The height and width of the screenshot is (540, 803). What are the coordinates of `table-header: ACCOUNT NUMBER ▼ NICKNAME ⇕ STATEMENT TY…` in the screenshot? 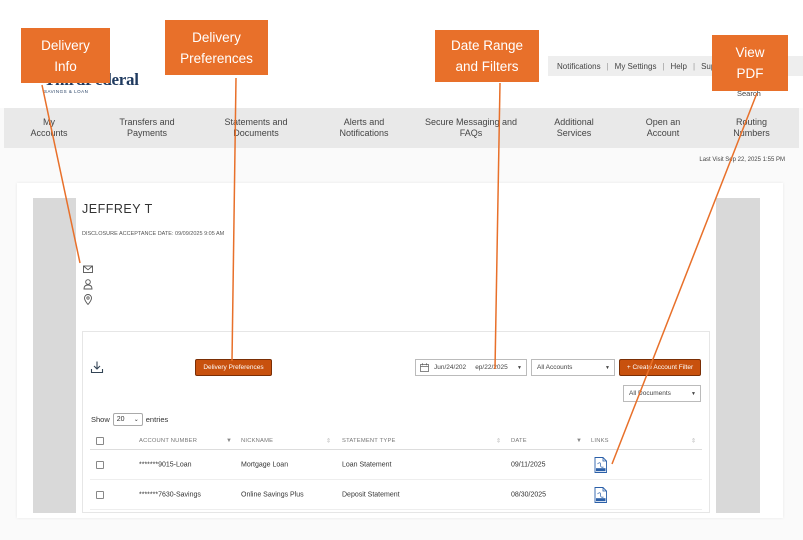 It's located at (396, 441).